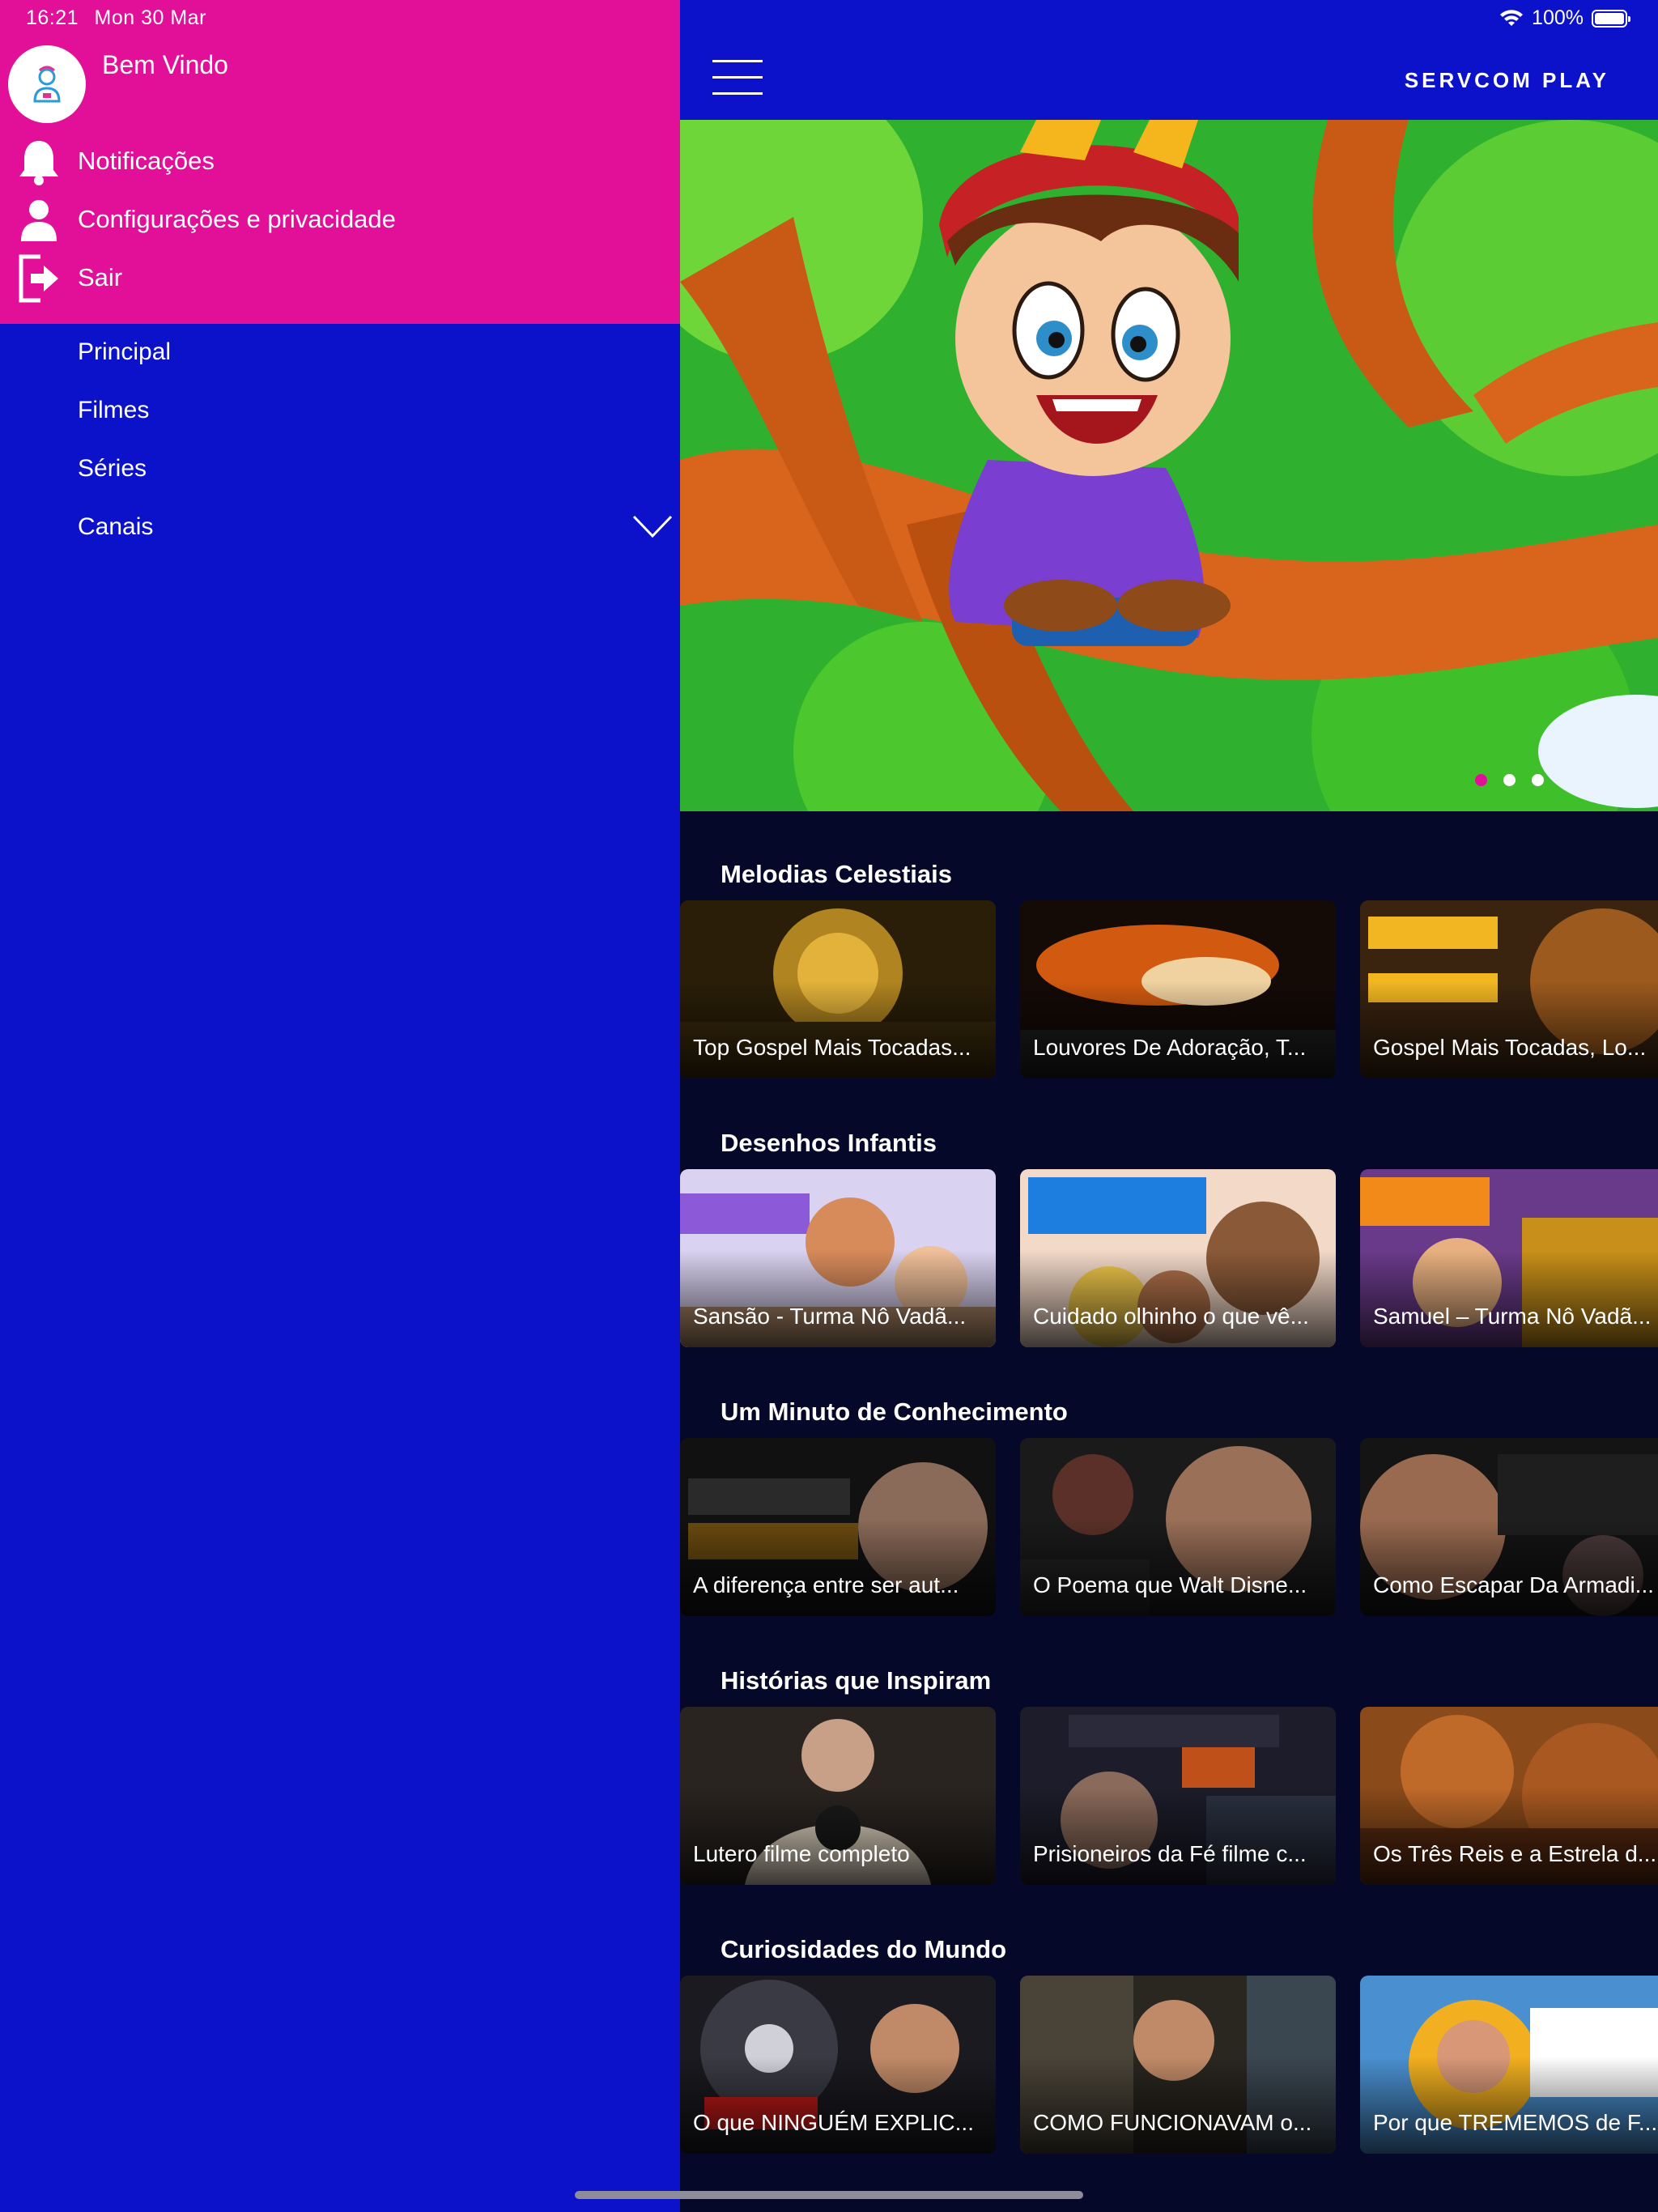 This screenshot has width=1658, height=2212. Describe the element at coordinates (1506, 80) in the screenshot. I see `brand-title: SERVCOM PLAY` at that location.